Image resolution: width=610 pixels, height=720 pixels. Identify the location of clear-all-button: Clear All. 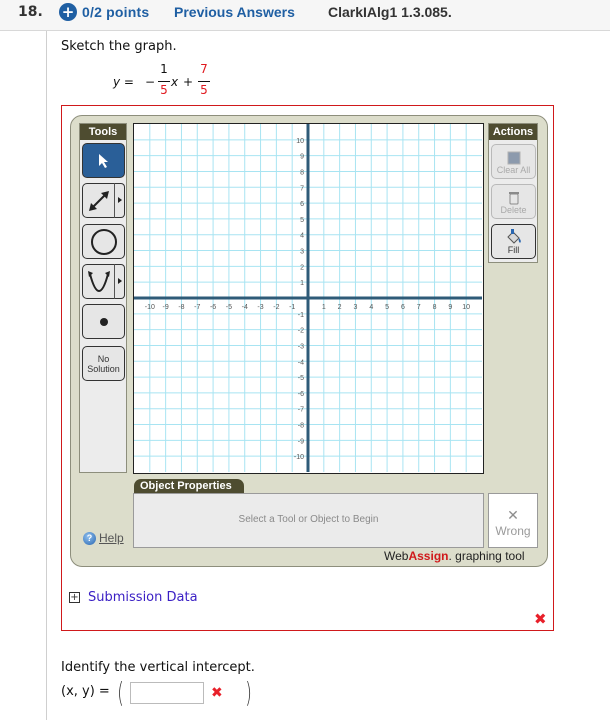
(513, 161).